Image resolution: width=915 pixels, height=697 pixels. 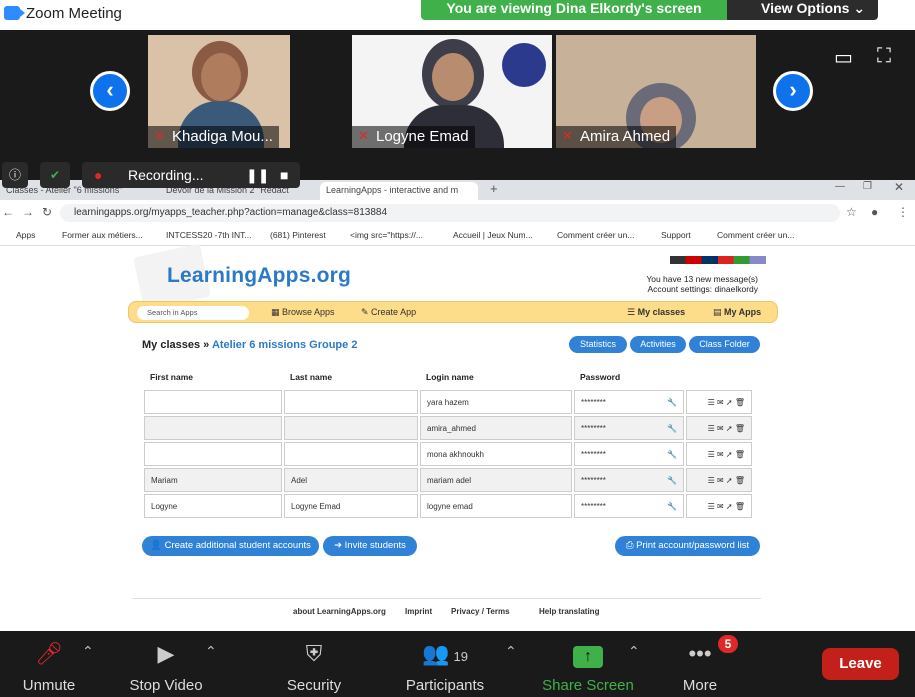 I want to click on first-name-cell: Mariam, so click(x=213, y=480).